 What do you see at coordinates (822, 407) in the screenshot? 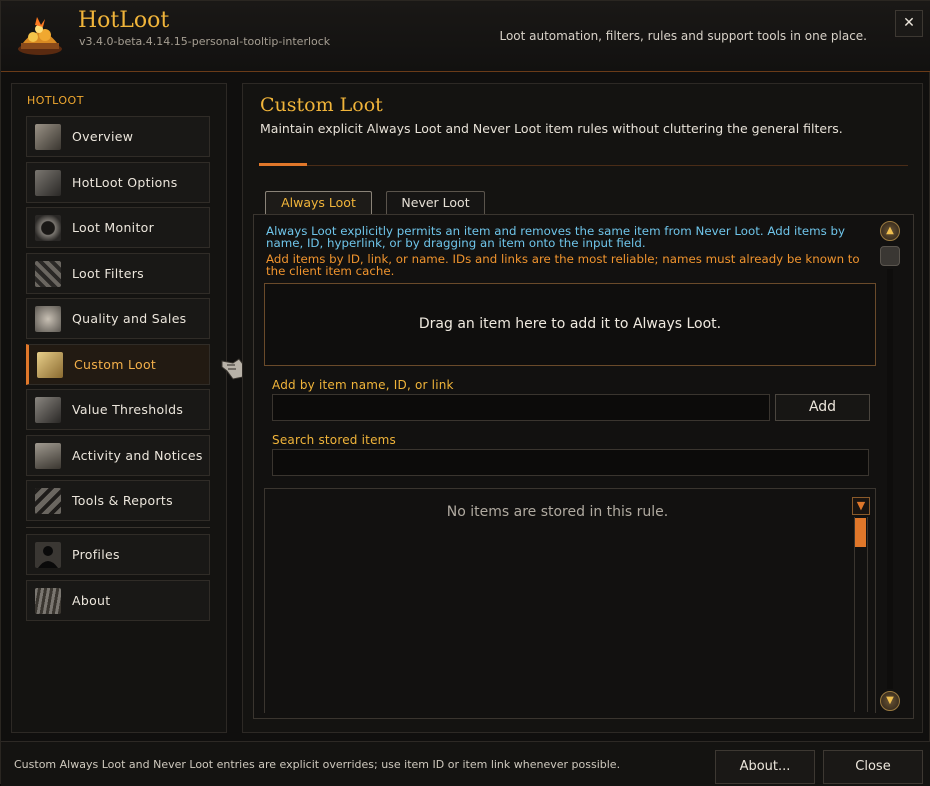
I see `add-button: Add` at bounding box center [822, 407].